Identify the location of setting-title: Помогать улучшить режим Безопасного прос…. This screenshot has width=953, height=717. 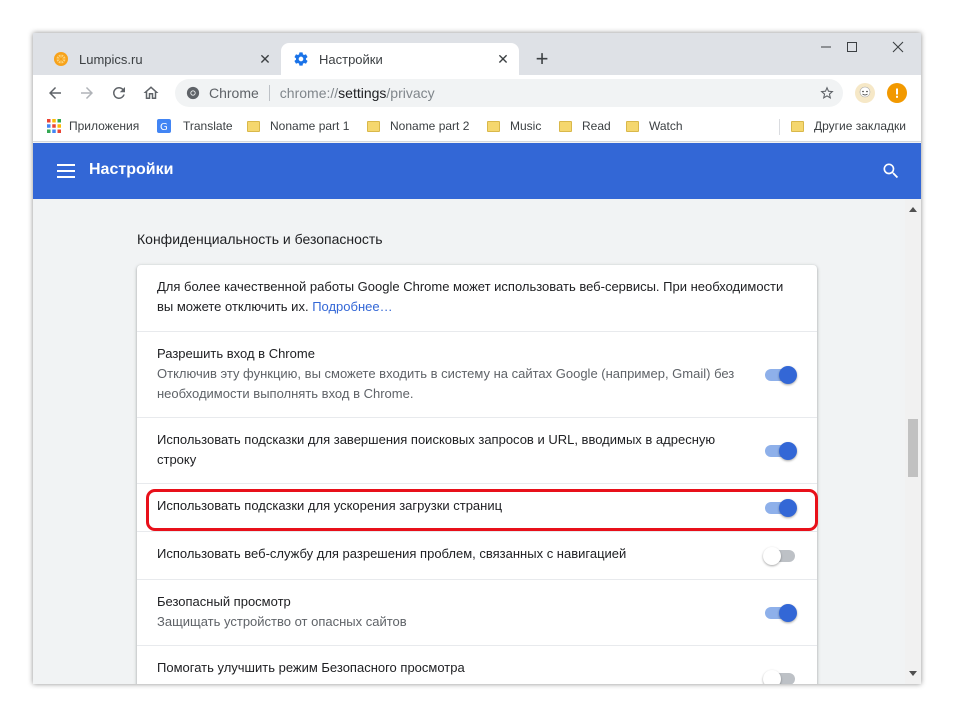
(311, 667).